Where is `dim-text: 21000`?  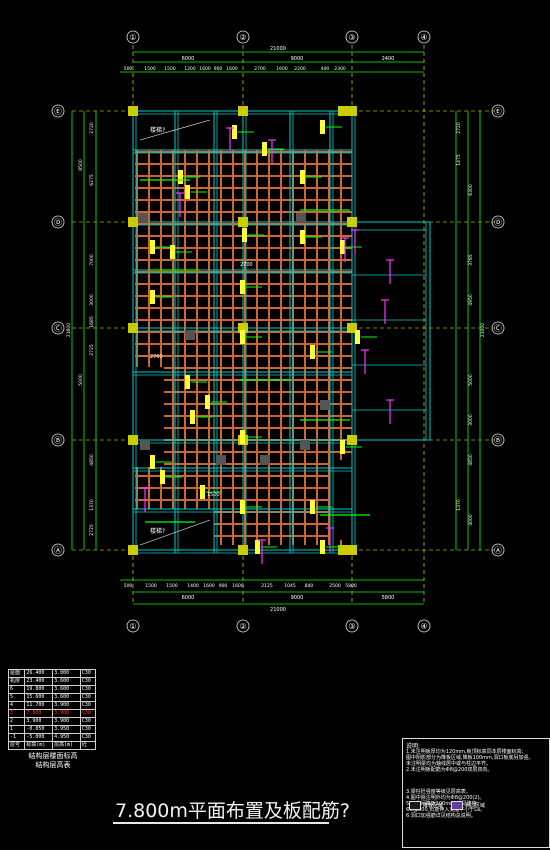
dim-text: 21000 is located at coordinates (278, 49).